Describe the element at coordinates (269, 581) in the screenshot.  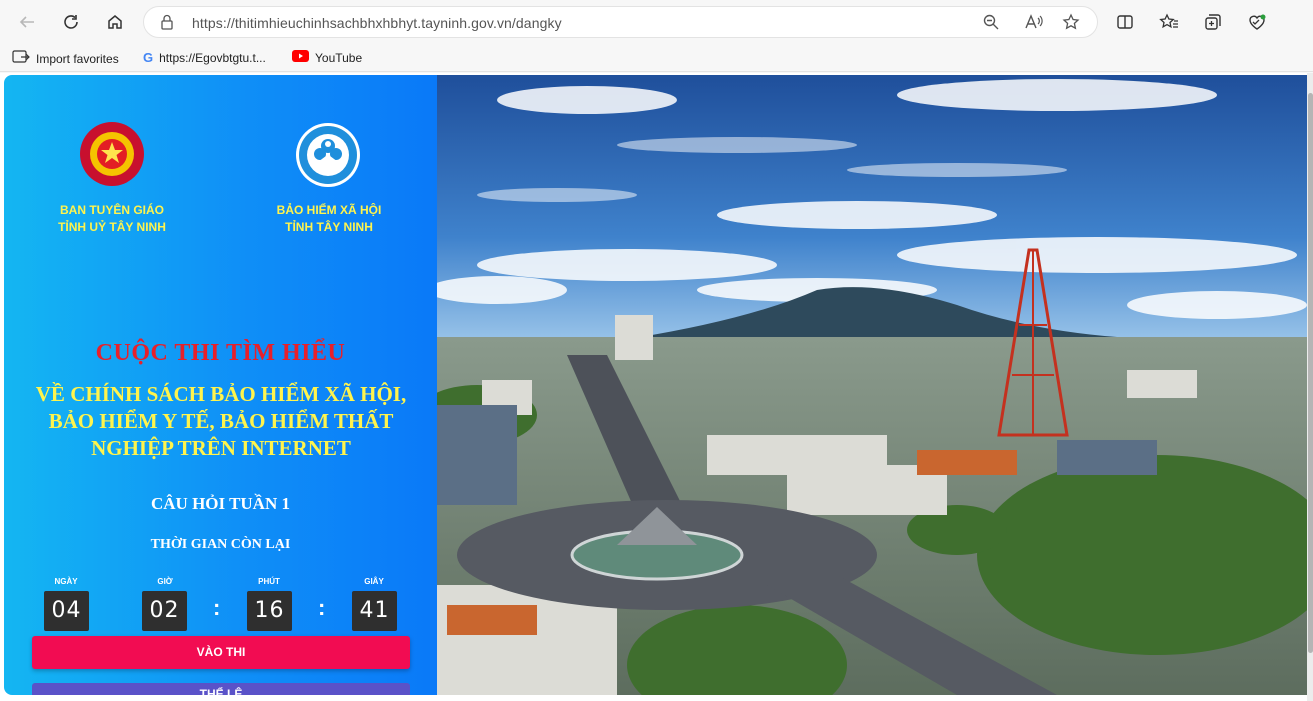
I see `minutes-label: PHÚT` at that location.